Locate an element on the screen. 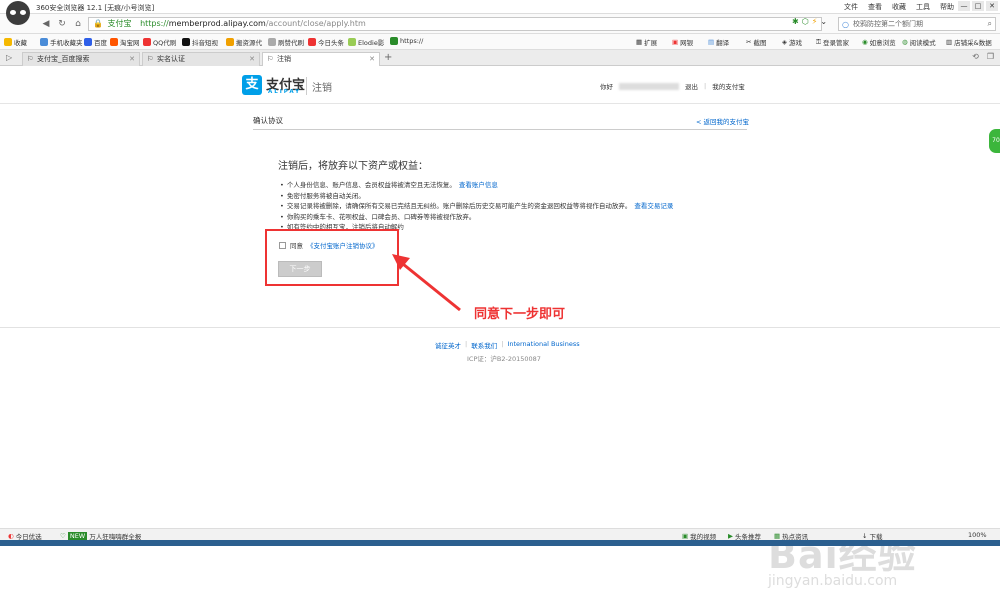  new-tab-button: + is located at coordinates (388, 57).